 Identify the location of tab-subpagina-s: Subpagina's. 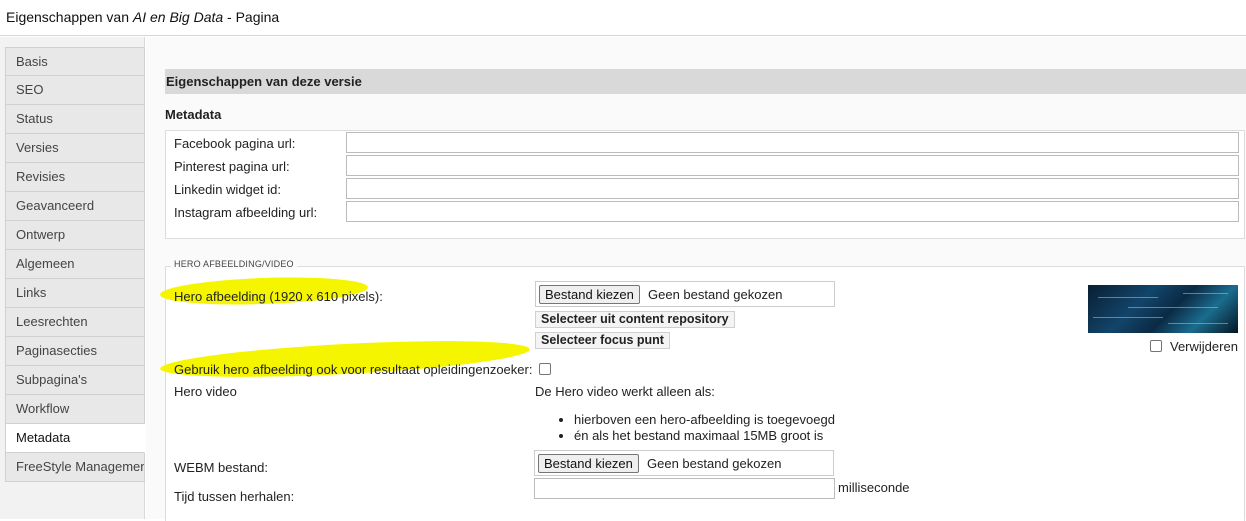
(75, 380).